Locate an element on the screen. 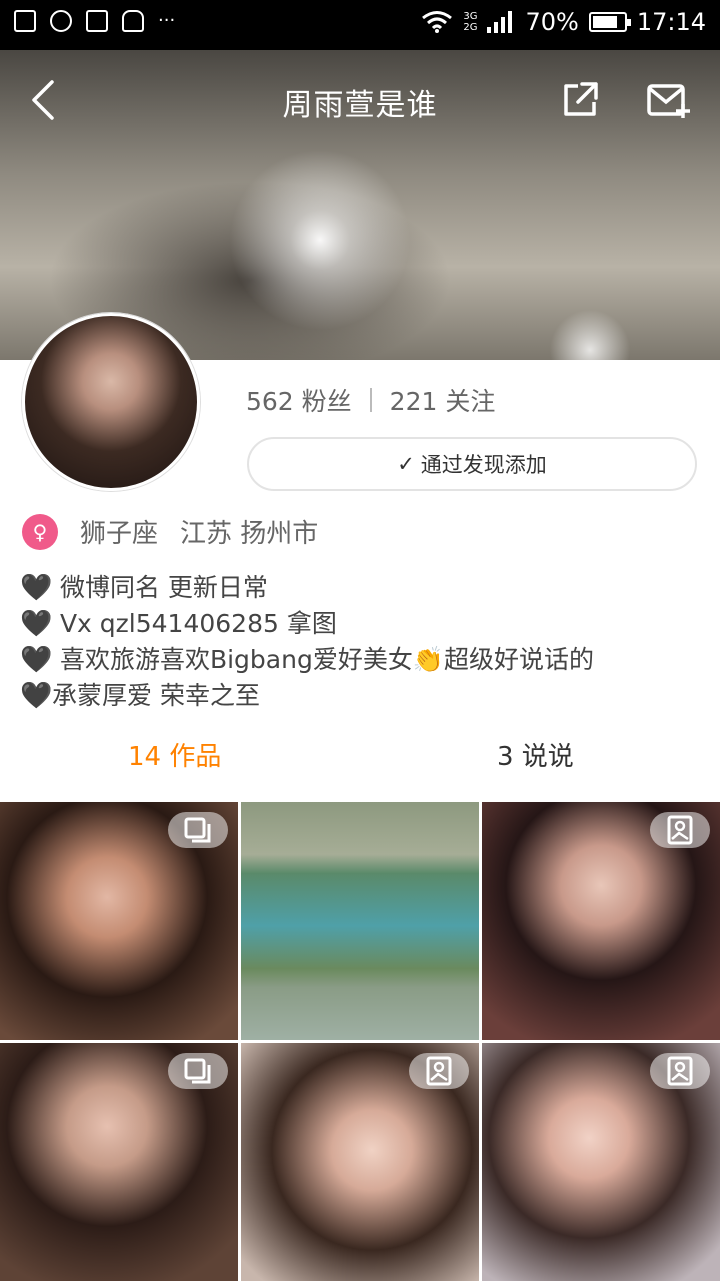 The width and height of the screenshot is (720, 1281). added-via-discover-button: ✓ 通过发现添加 is located at coordinates (472, 464).